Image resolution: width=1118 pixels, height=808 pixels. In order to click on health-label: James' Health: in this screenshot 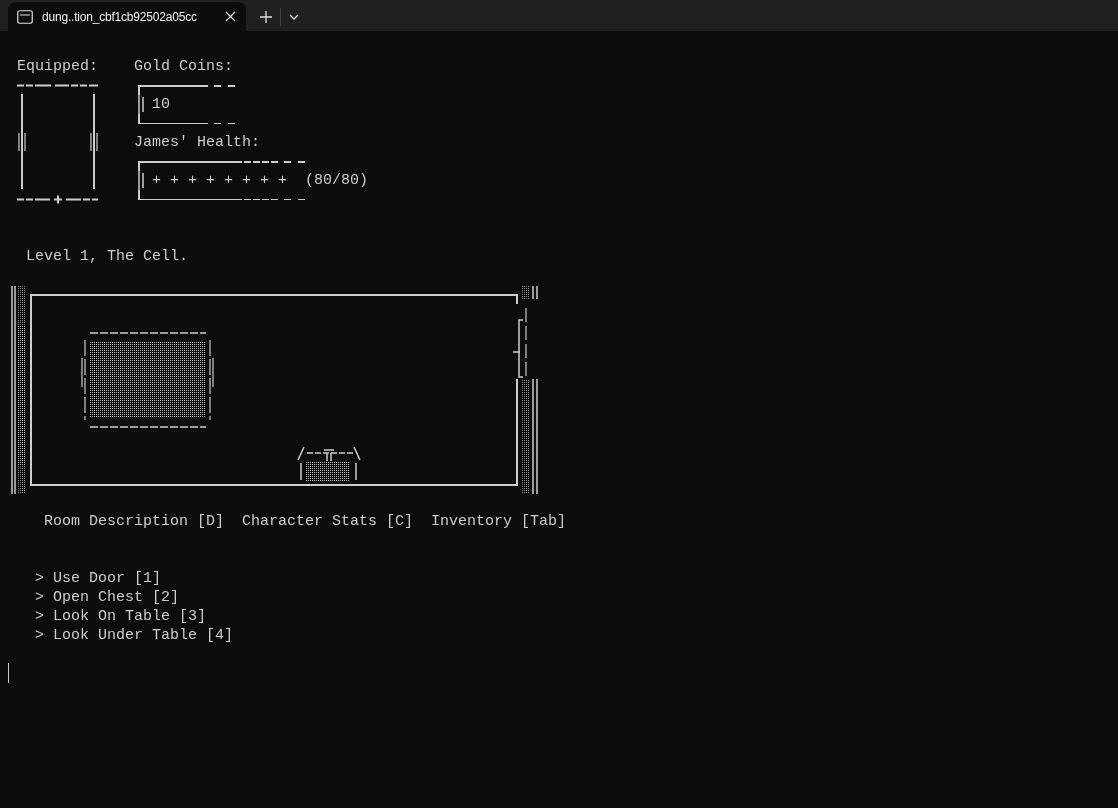, I will do `click(198, 142)`.